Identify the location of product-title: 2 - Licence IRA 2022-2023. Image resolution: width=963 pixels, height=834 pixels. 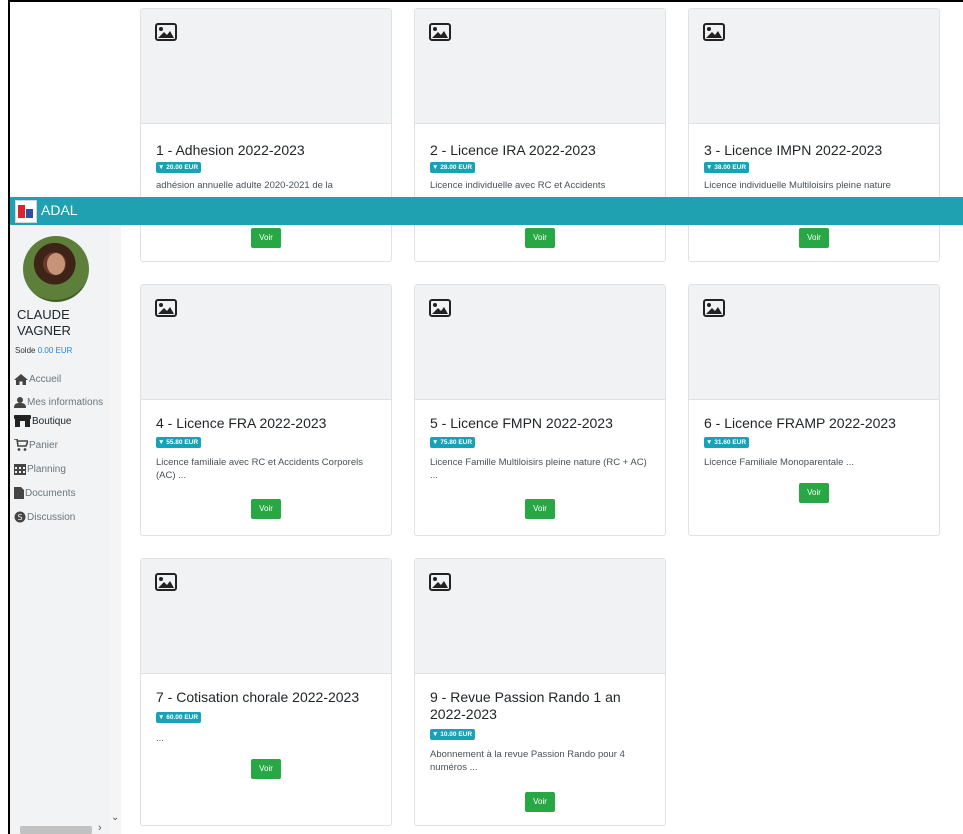
(542, 150).